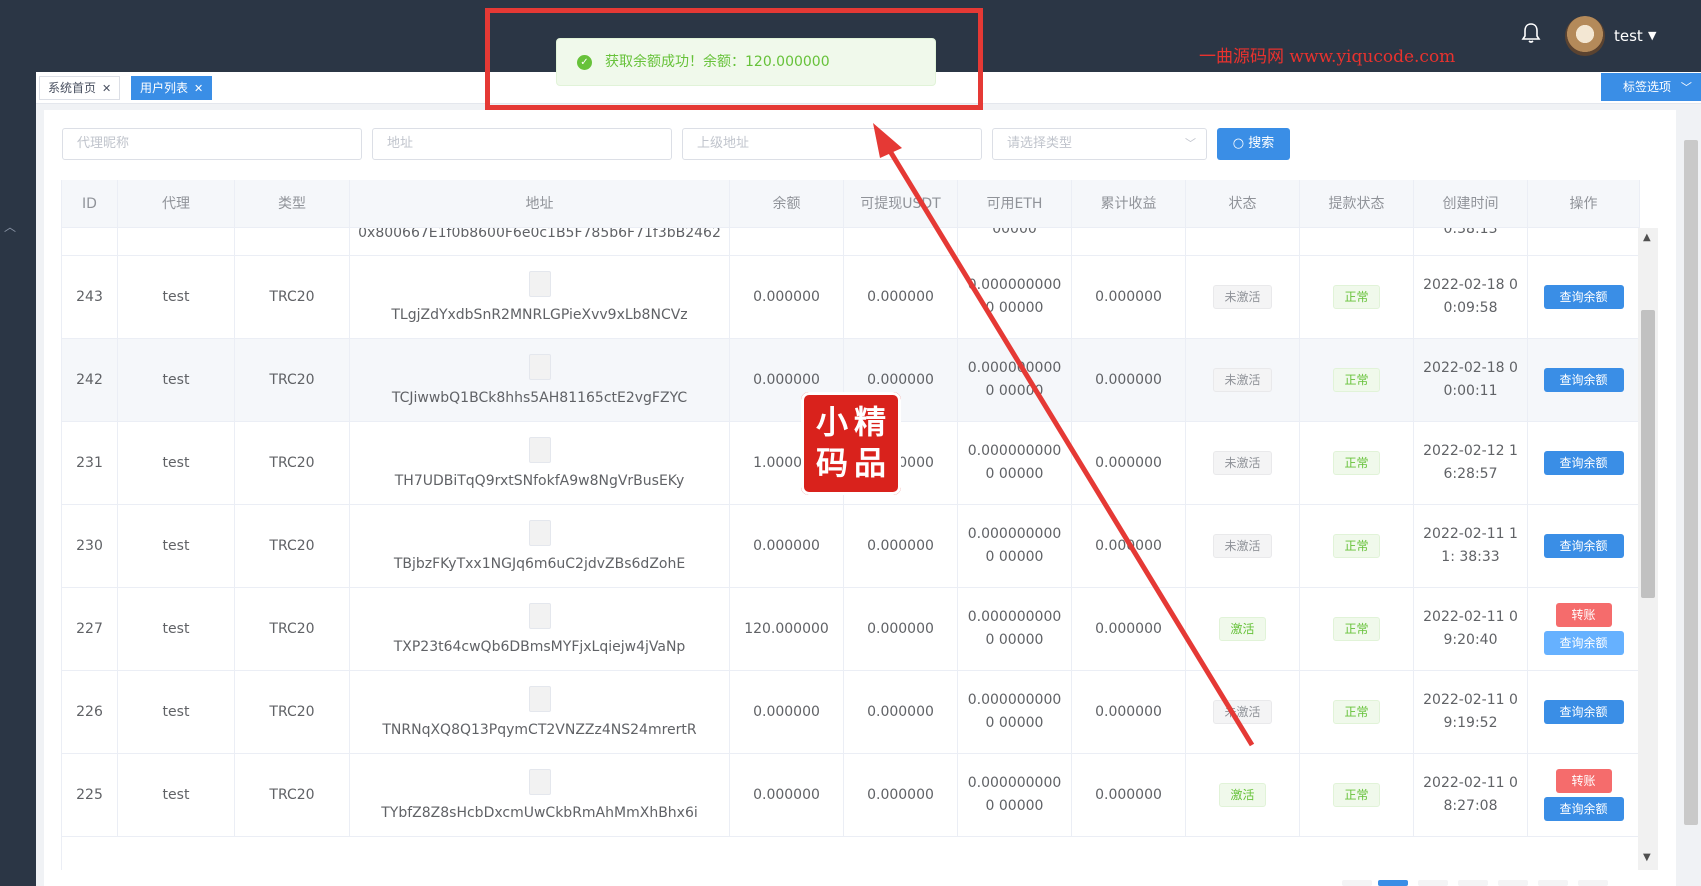 This screenshot has width=1701, height=886. What do you see at coordinates (1691, 482) in the screenshot?
I see `page-scrollbar` at bounding box center [1691, 482].